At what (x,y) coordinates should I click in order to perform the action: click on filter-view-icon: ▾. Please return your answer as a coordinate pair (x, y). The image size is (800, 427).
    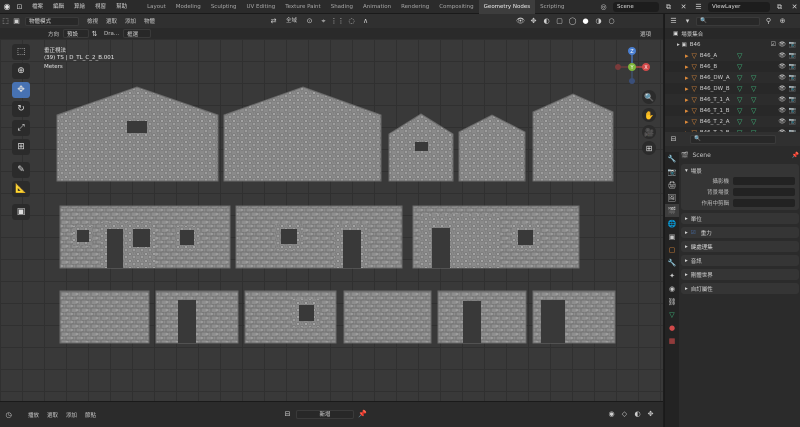
    Looking at the image, I should click on (687, 21).